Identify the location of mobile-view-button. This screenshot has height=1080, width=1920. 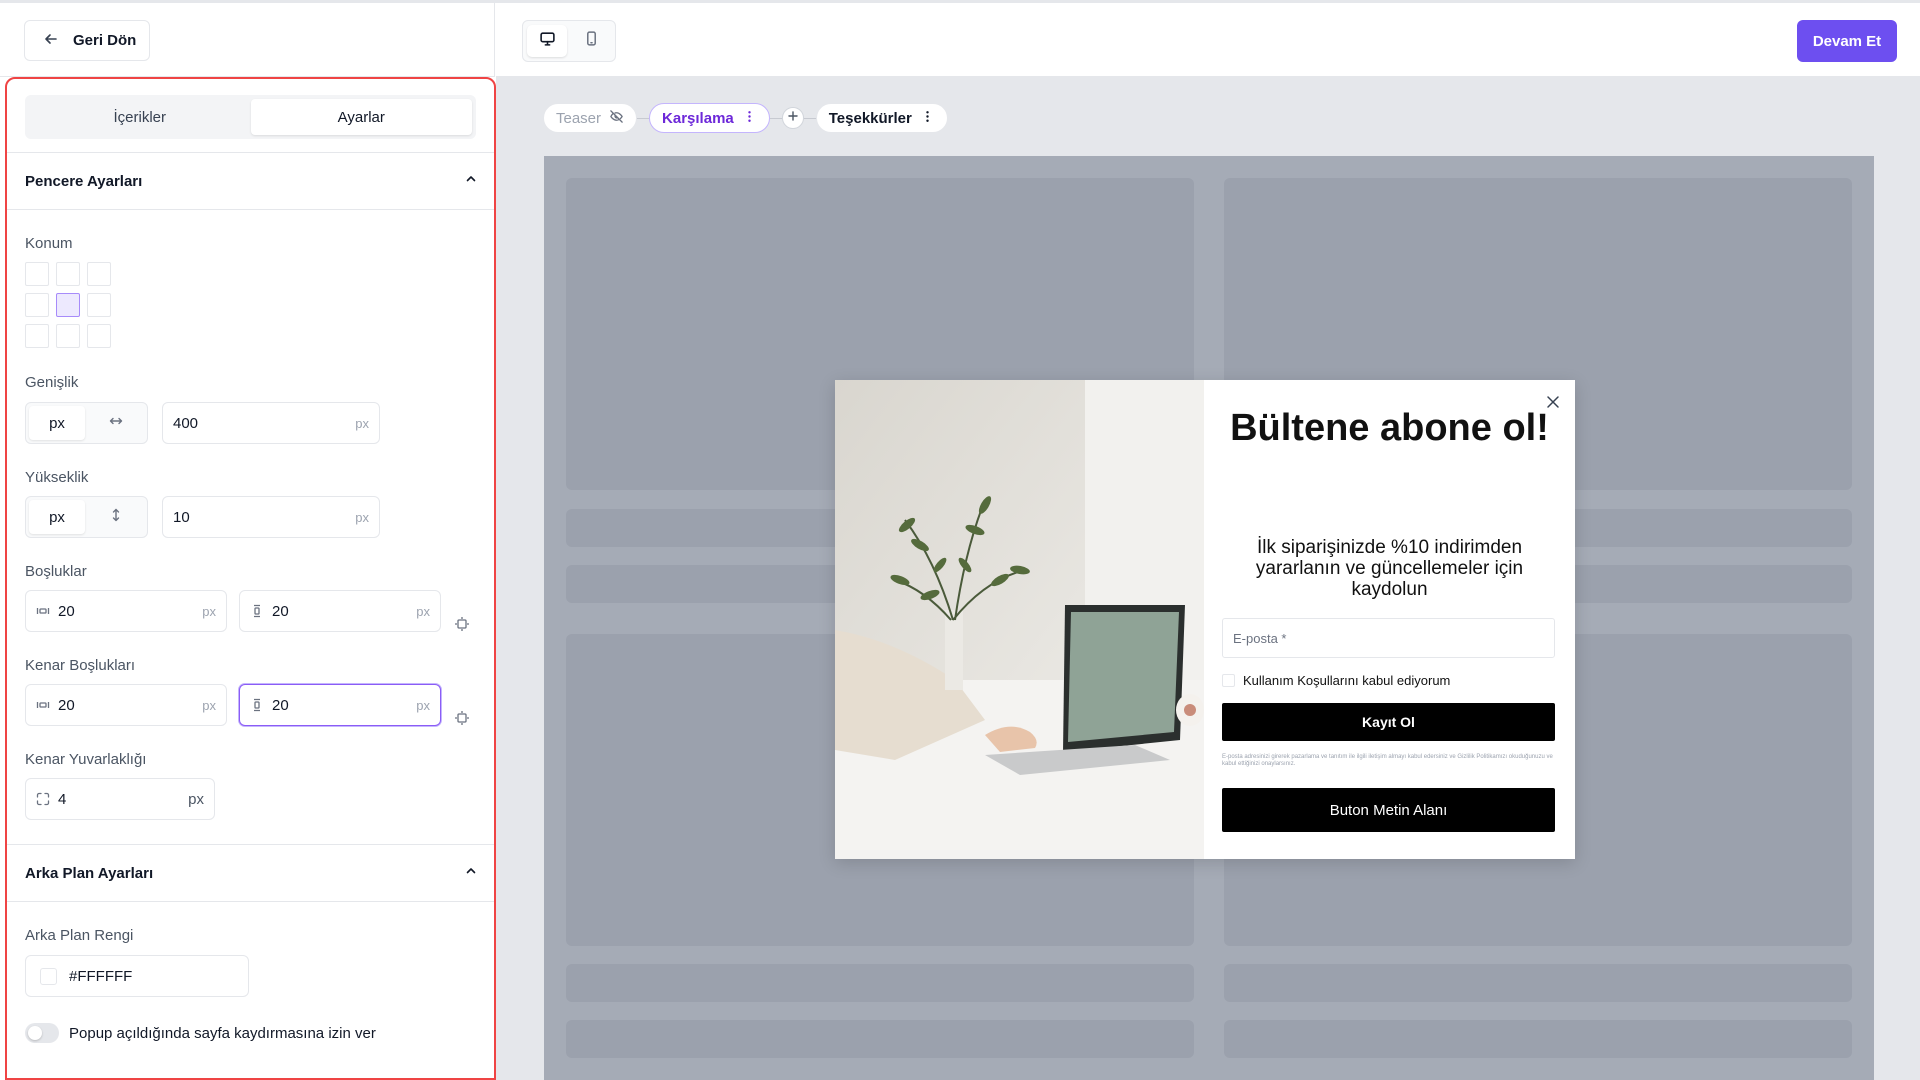
(591, 41).